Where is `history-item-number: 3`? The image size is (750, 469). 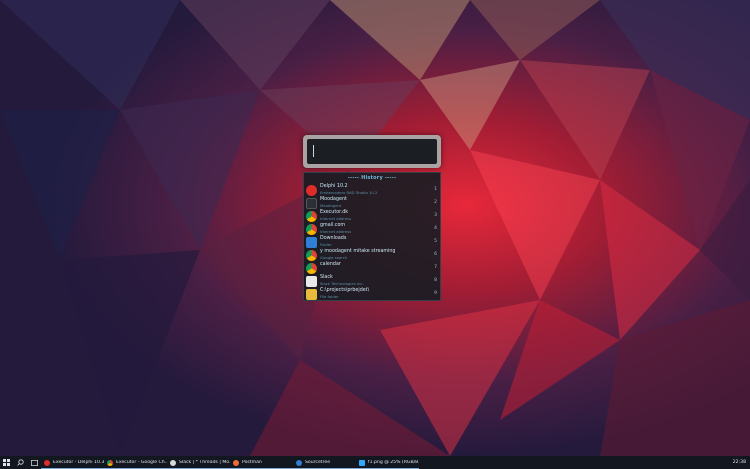
history-item-number: 3 is located at coordinates (435, 215).